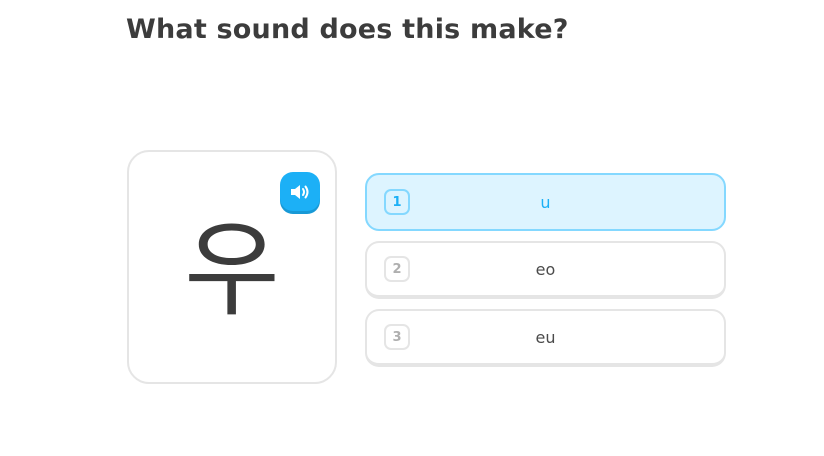  I want to click on play-audio-button, so click(300, 191).